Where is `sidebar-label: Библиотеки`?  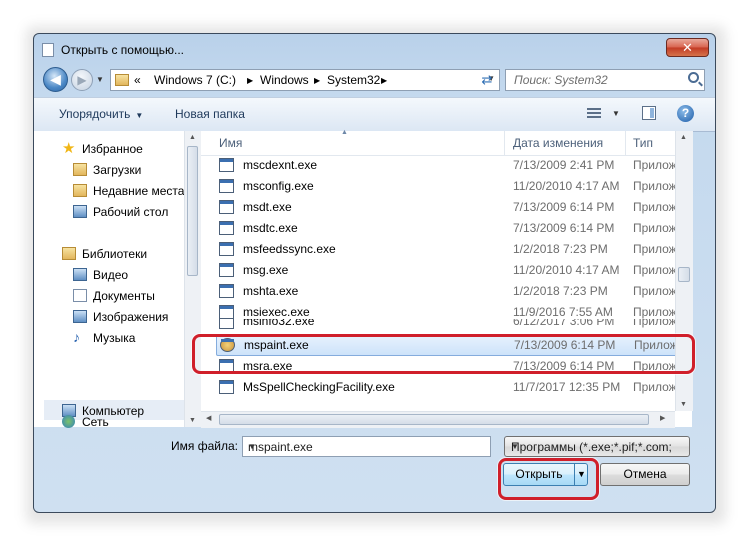
sidebar-label: Библиотеки is located at coordinates (115, 254).